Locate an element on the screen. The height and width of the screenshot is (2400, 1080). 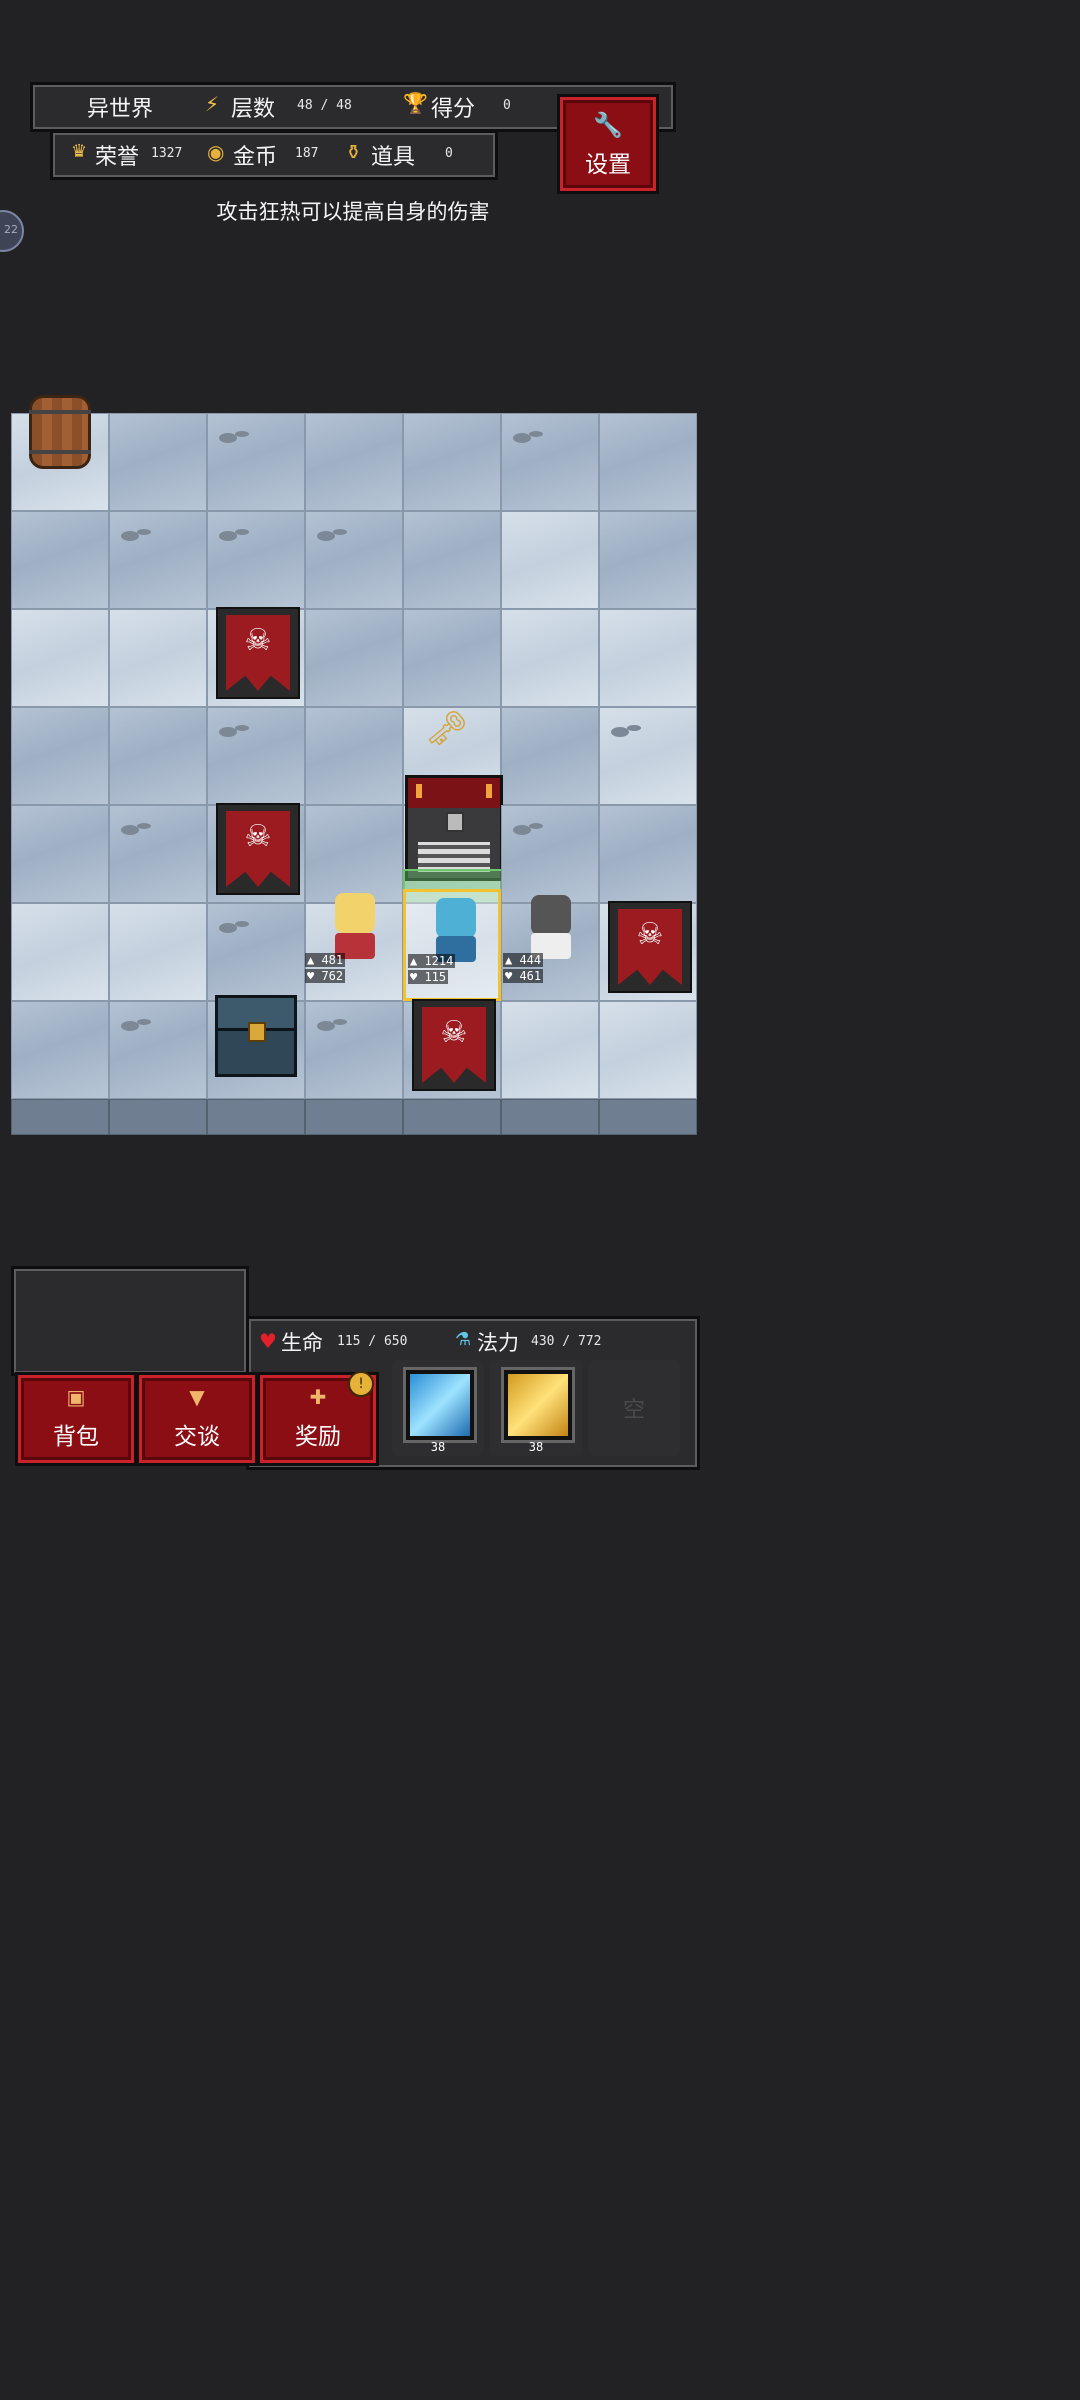
score-value: 0 is located at coordinates (507, 105).